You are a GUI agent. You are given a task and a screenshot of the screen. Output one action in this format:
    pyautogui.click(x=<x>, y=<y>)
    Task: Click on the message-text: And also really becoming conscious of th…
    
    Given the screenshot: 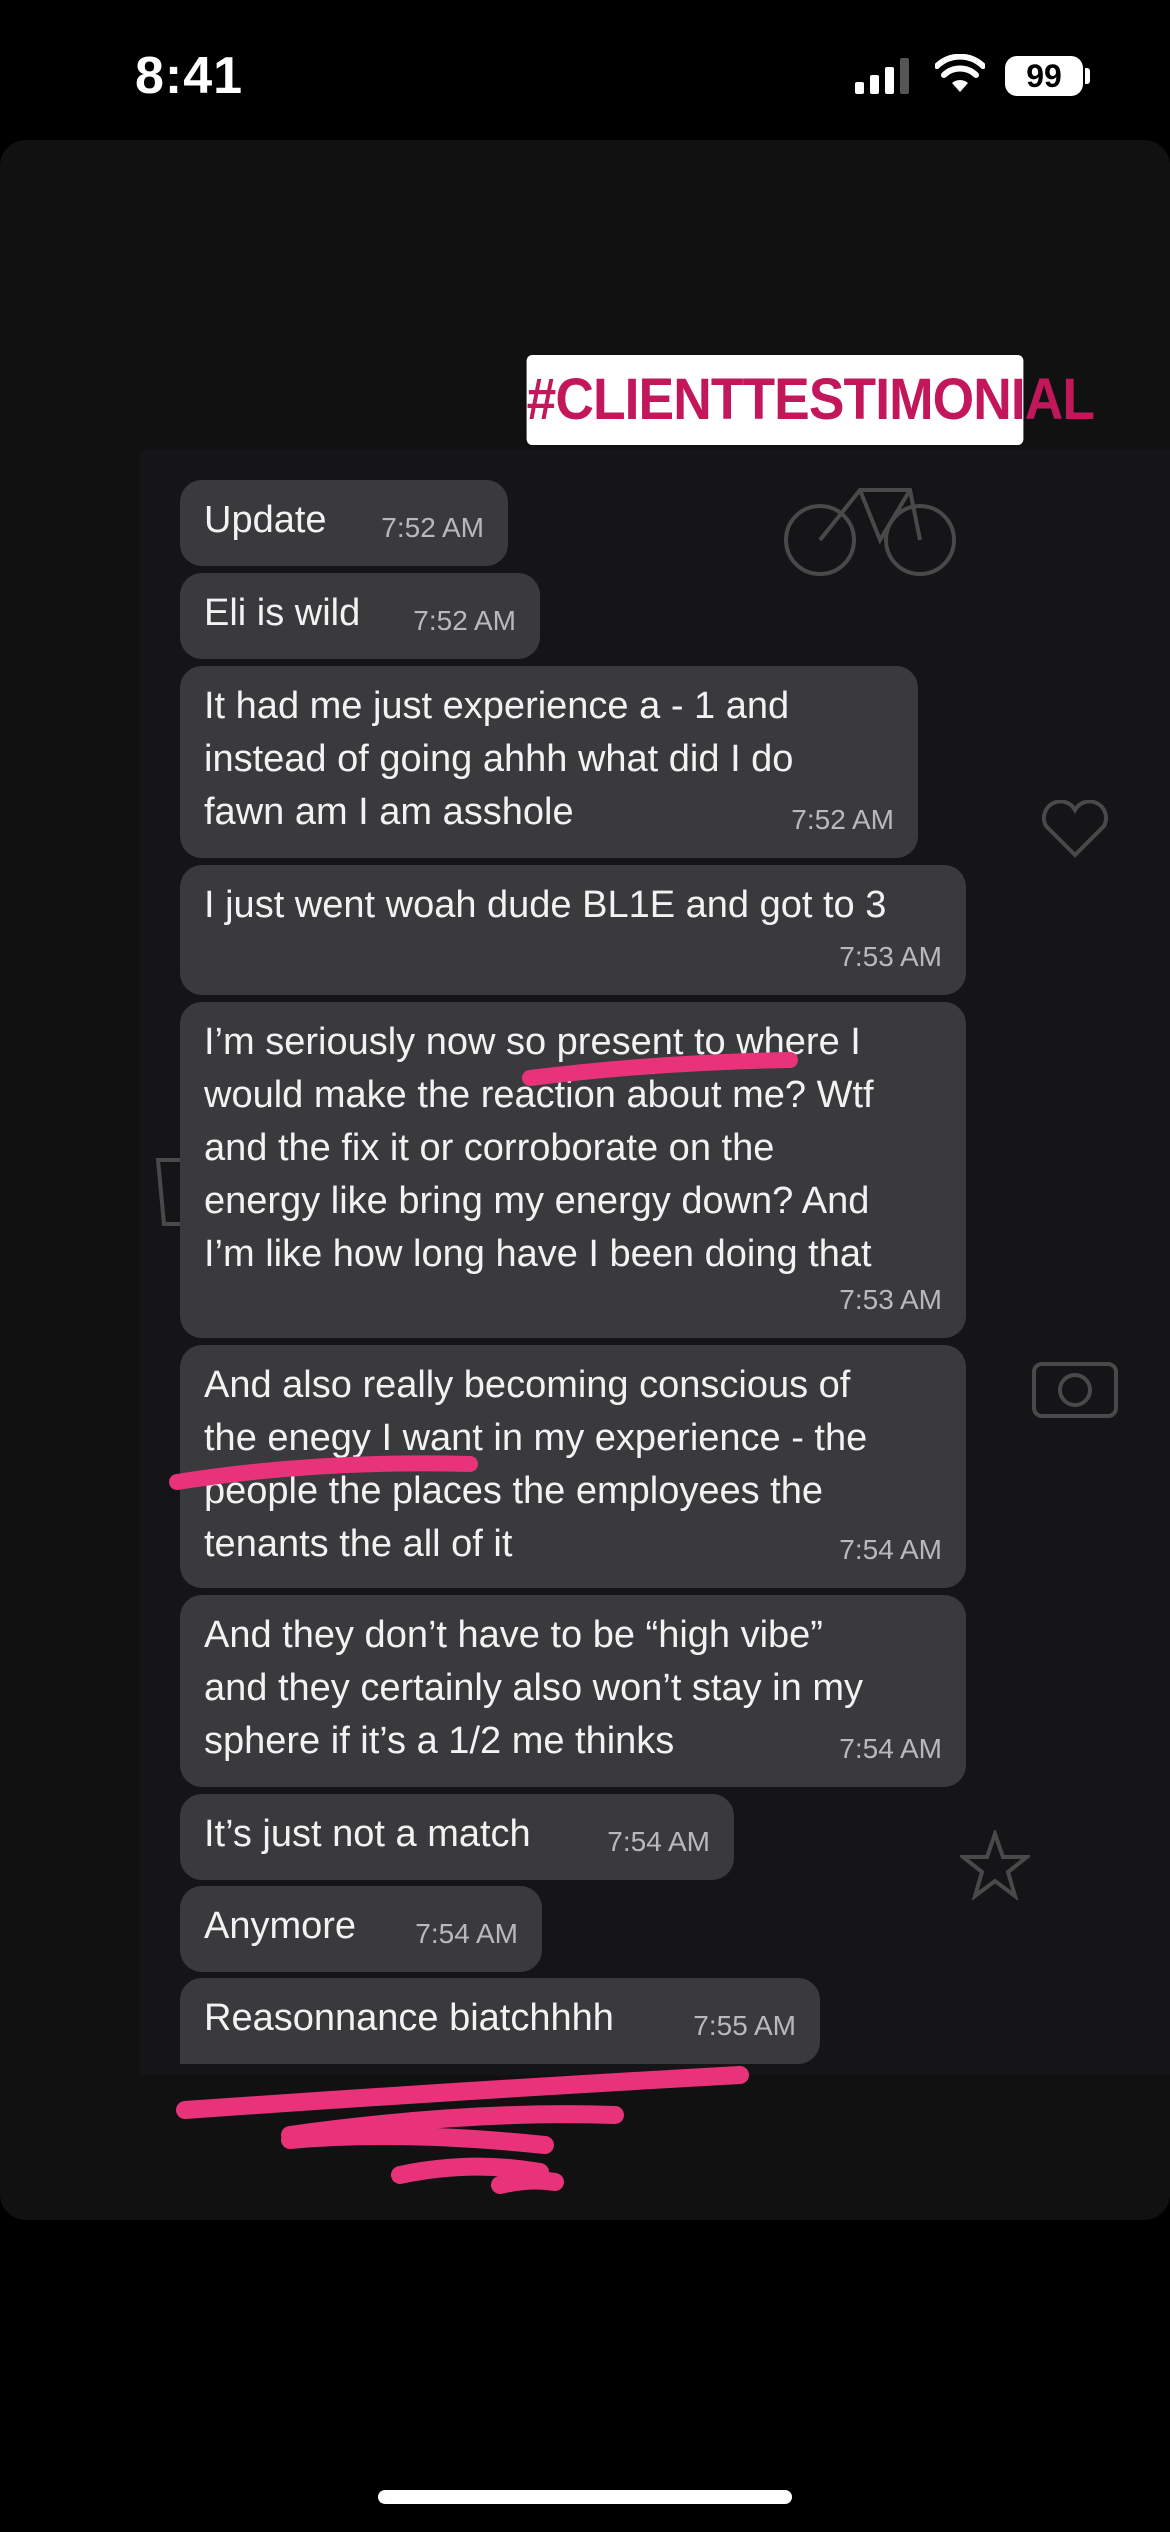 What is the action you would take?
    pyautogui.click(x=536, y=1464)
    